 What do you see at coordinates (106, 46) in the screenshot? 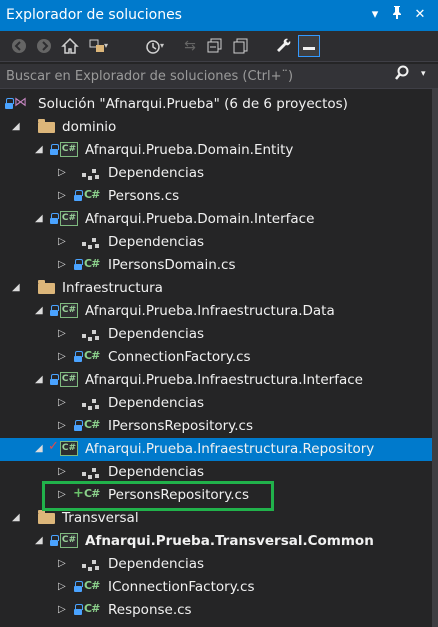
I see `switch-views-dropdown-icon: ▾` at bounding box center [106, 46].